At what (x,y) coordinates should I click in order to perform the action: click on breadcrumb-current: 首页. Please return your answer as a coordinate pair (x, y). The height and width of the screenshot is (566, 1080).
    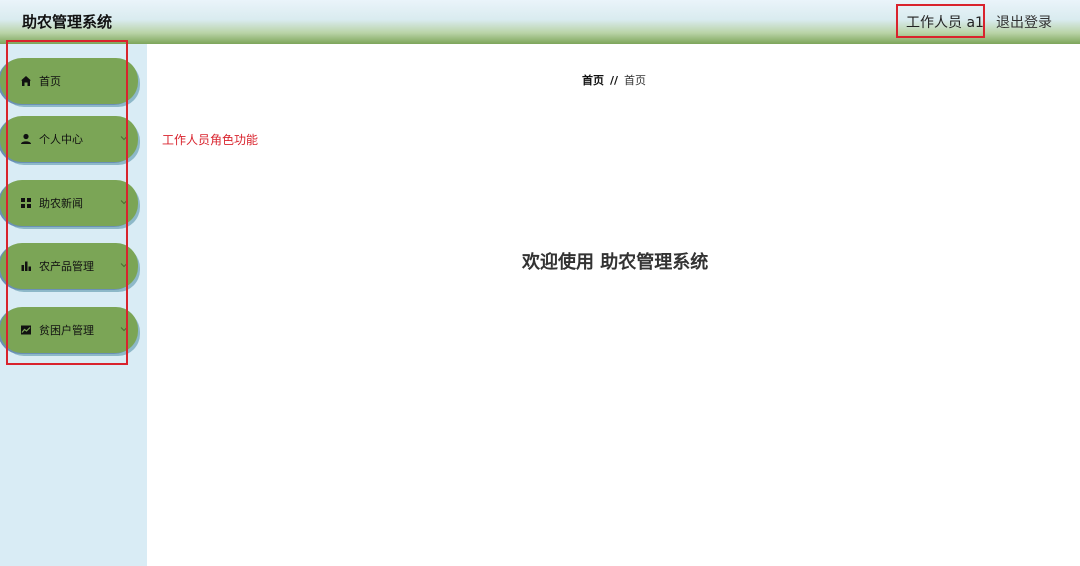
    Looking at the image, I should click on (635, 80).